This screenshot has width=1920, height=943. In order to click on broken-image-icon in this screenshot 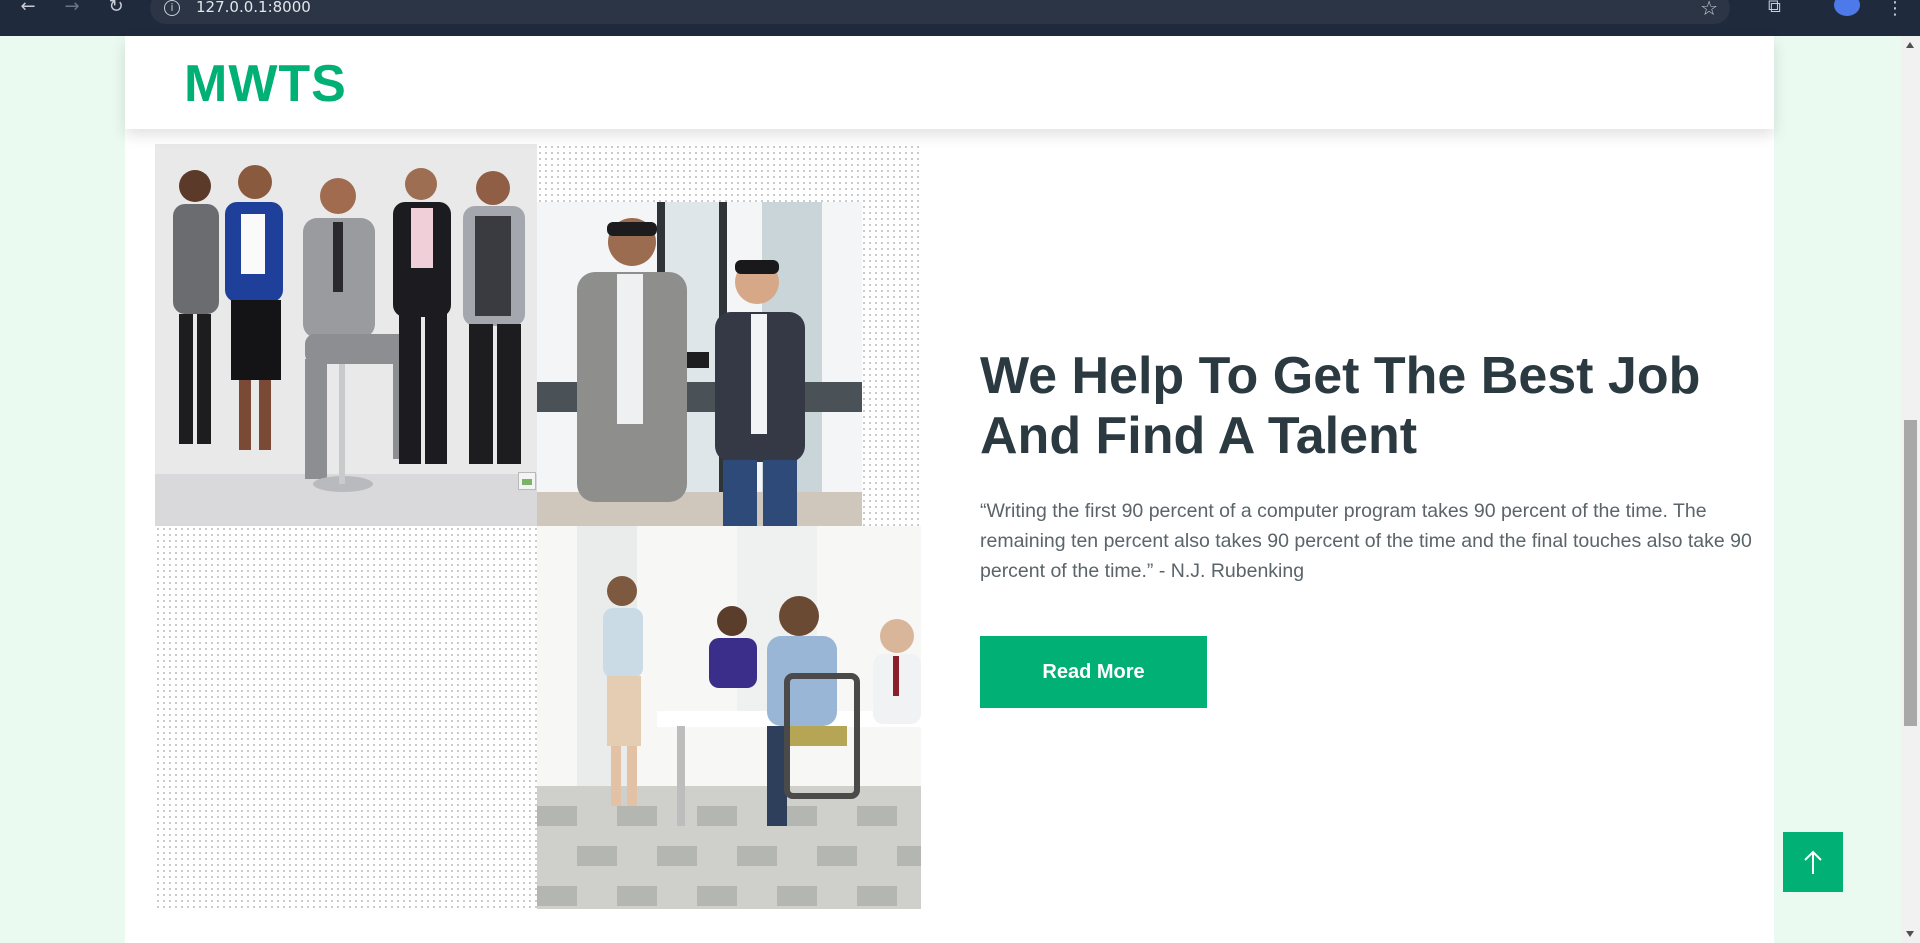, I will do `click(527, 481)`.